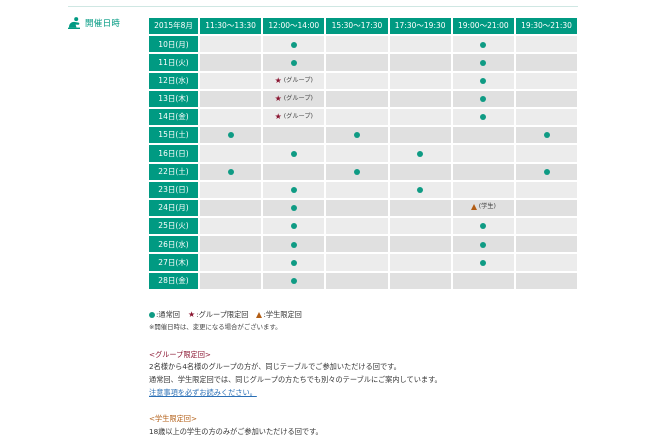  I want to click on group-info-heading: <グループ限定回>, so click(180, 354).